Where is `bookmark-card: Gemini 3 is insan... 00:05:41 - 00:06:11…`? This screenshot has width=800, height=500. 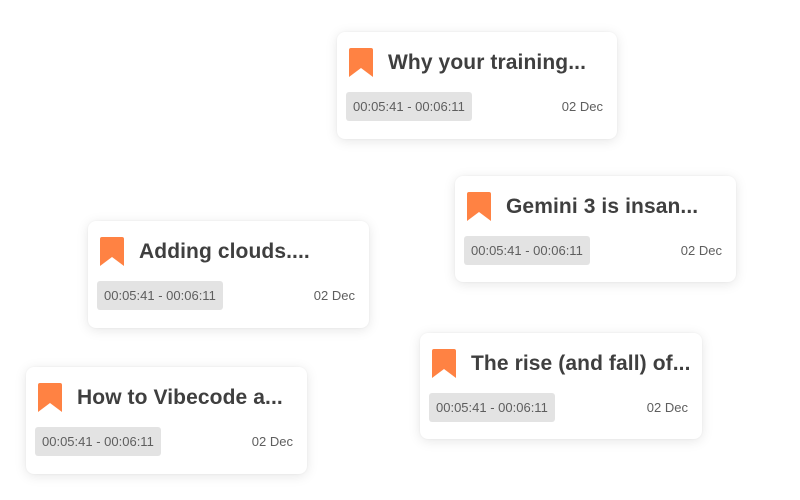
bookmark-card: Gemini 3 is insan... 00:05:41 - 00:06:11… is located at coordinates (595, 229).